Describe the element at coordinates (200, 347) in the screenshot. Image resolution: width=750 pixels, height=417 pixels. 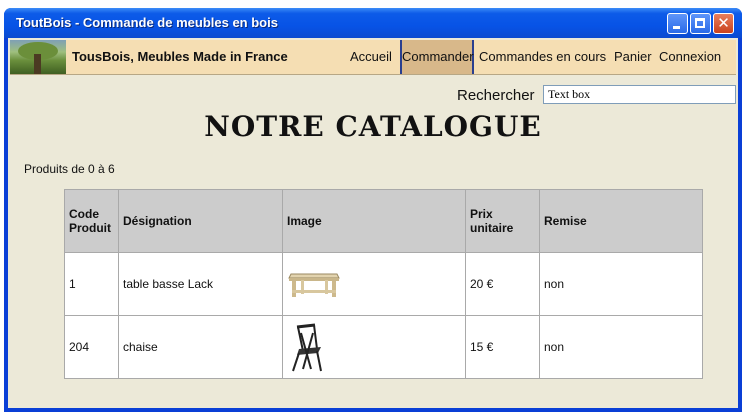
I see `cell-designation: chaise` at that location.